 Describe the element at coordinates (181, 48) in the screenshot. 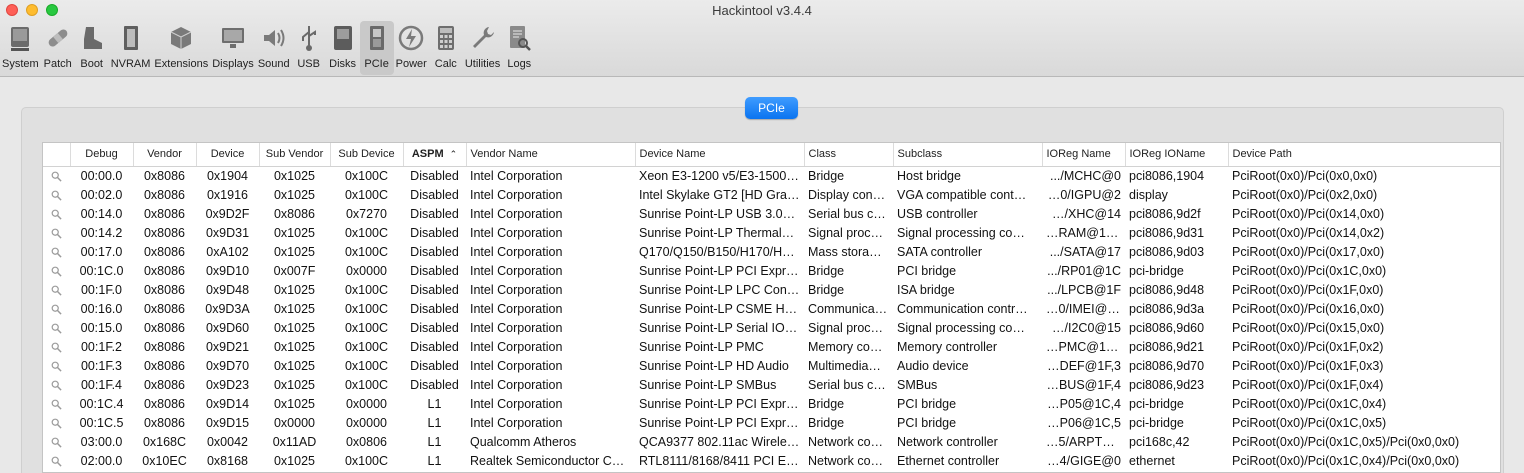

I see `toolbar-item-extensions: Extensions` at that location.